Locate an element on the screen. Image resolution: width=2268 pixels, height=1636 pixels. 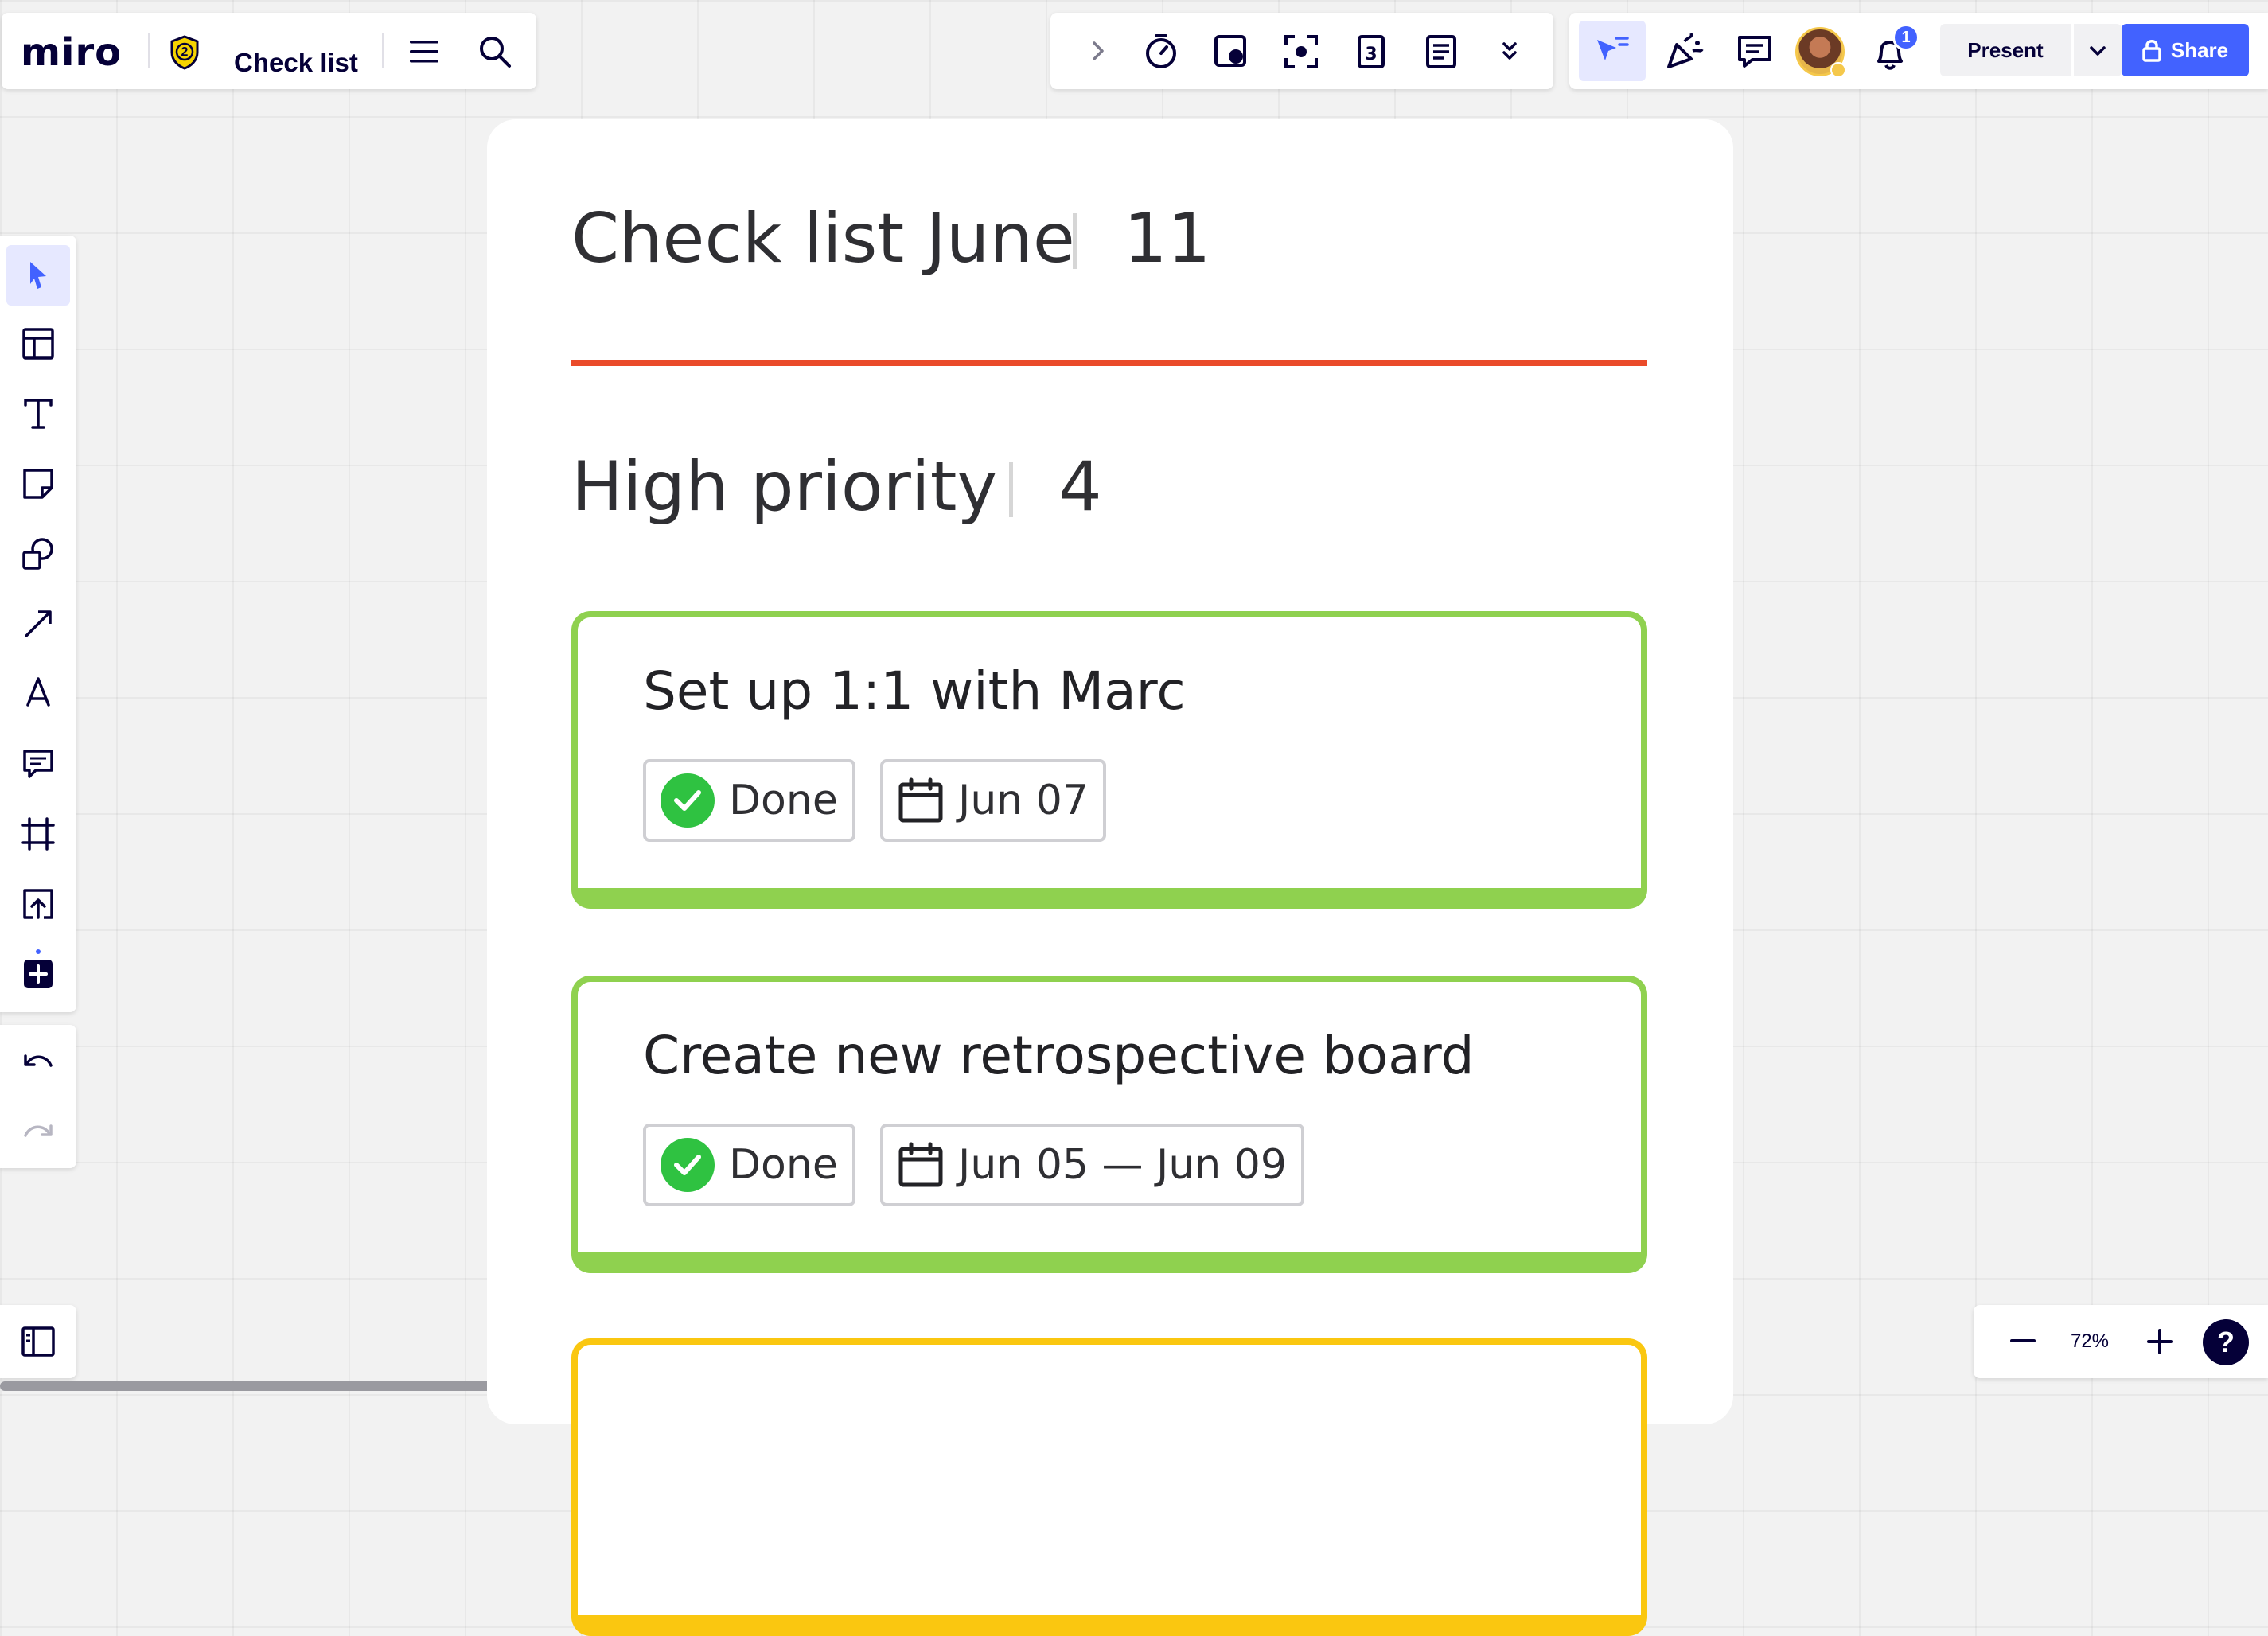
section-title: High priority is located at coordinates (784, 487).